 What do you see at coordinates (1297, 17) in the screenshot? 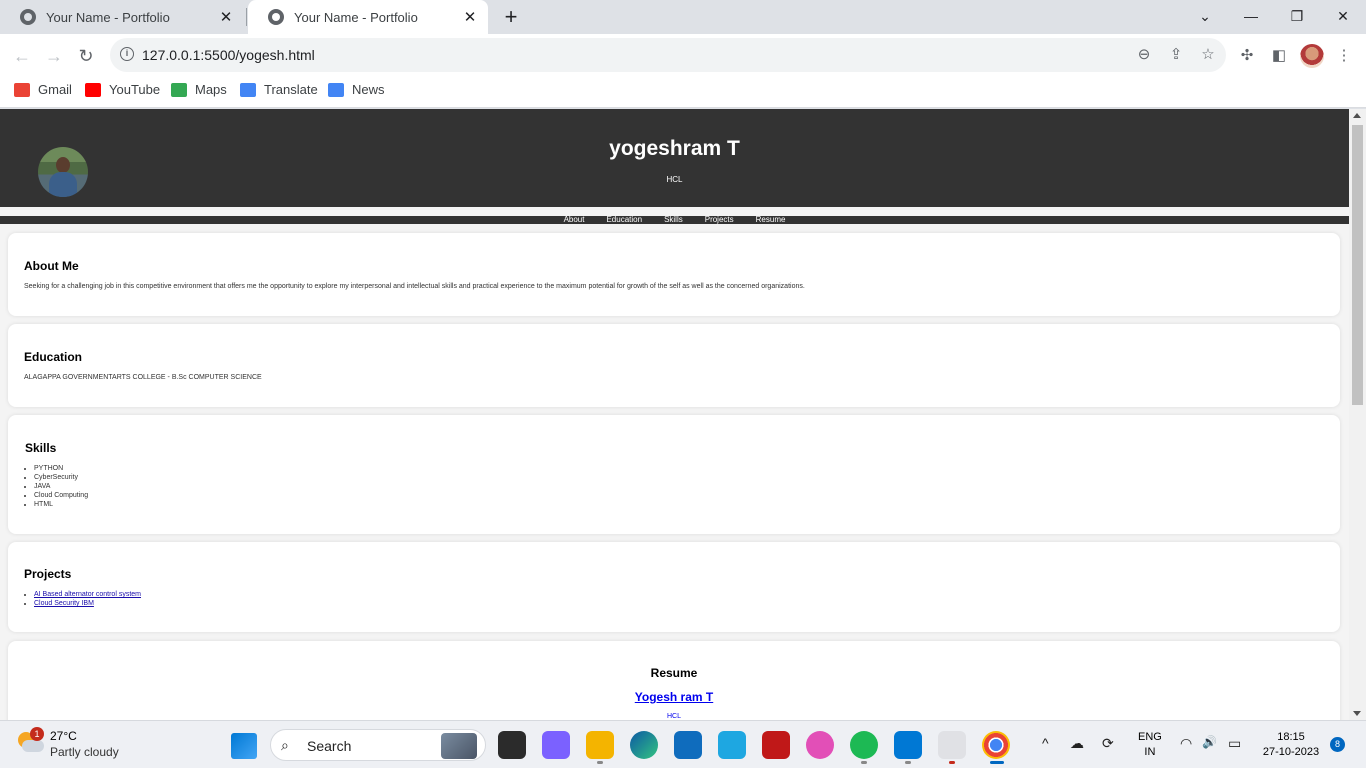
I see `maximize-button: ❐` at bounding box center [1297, 17].